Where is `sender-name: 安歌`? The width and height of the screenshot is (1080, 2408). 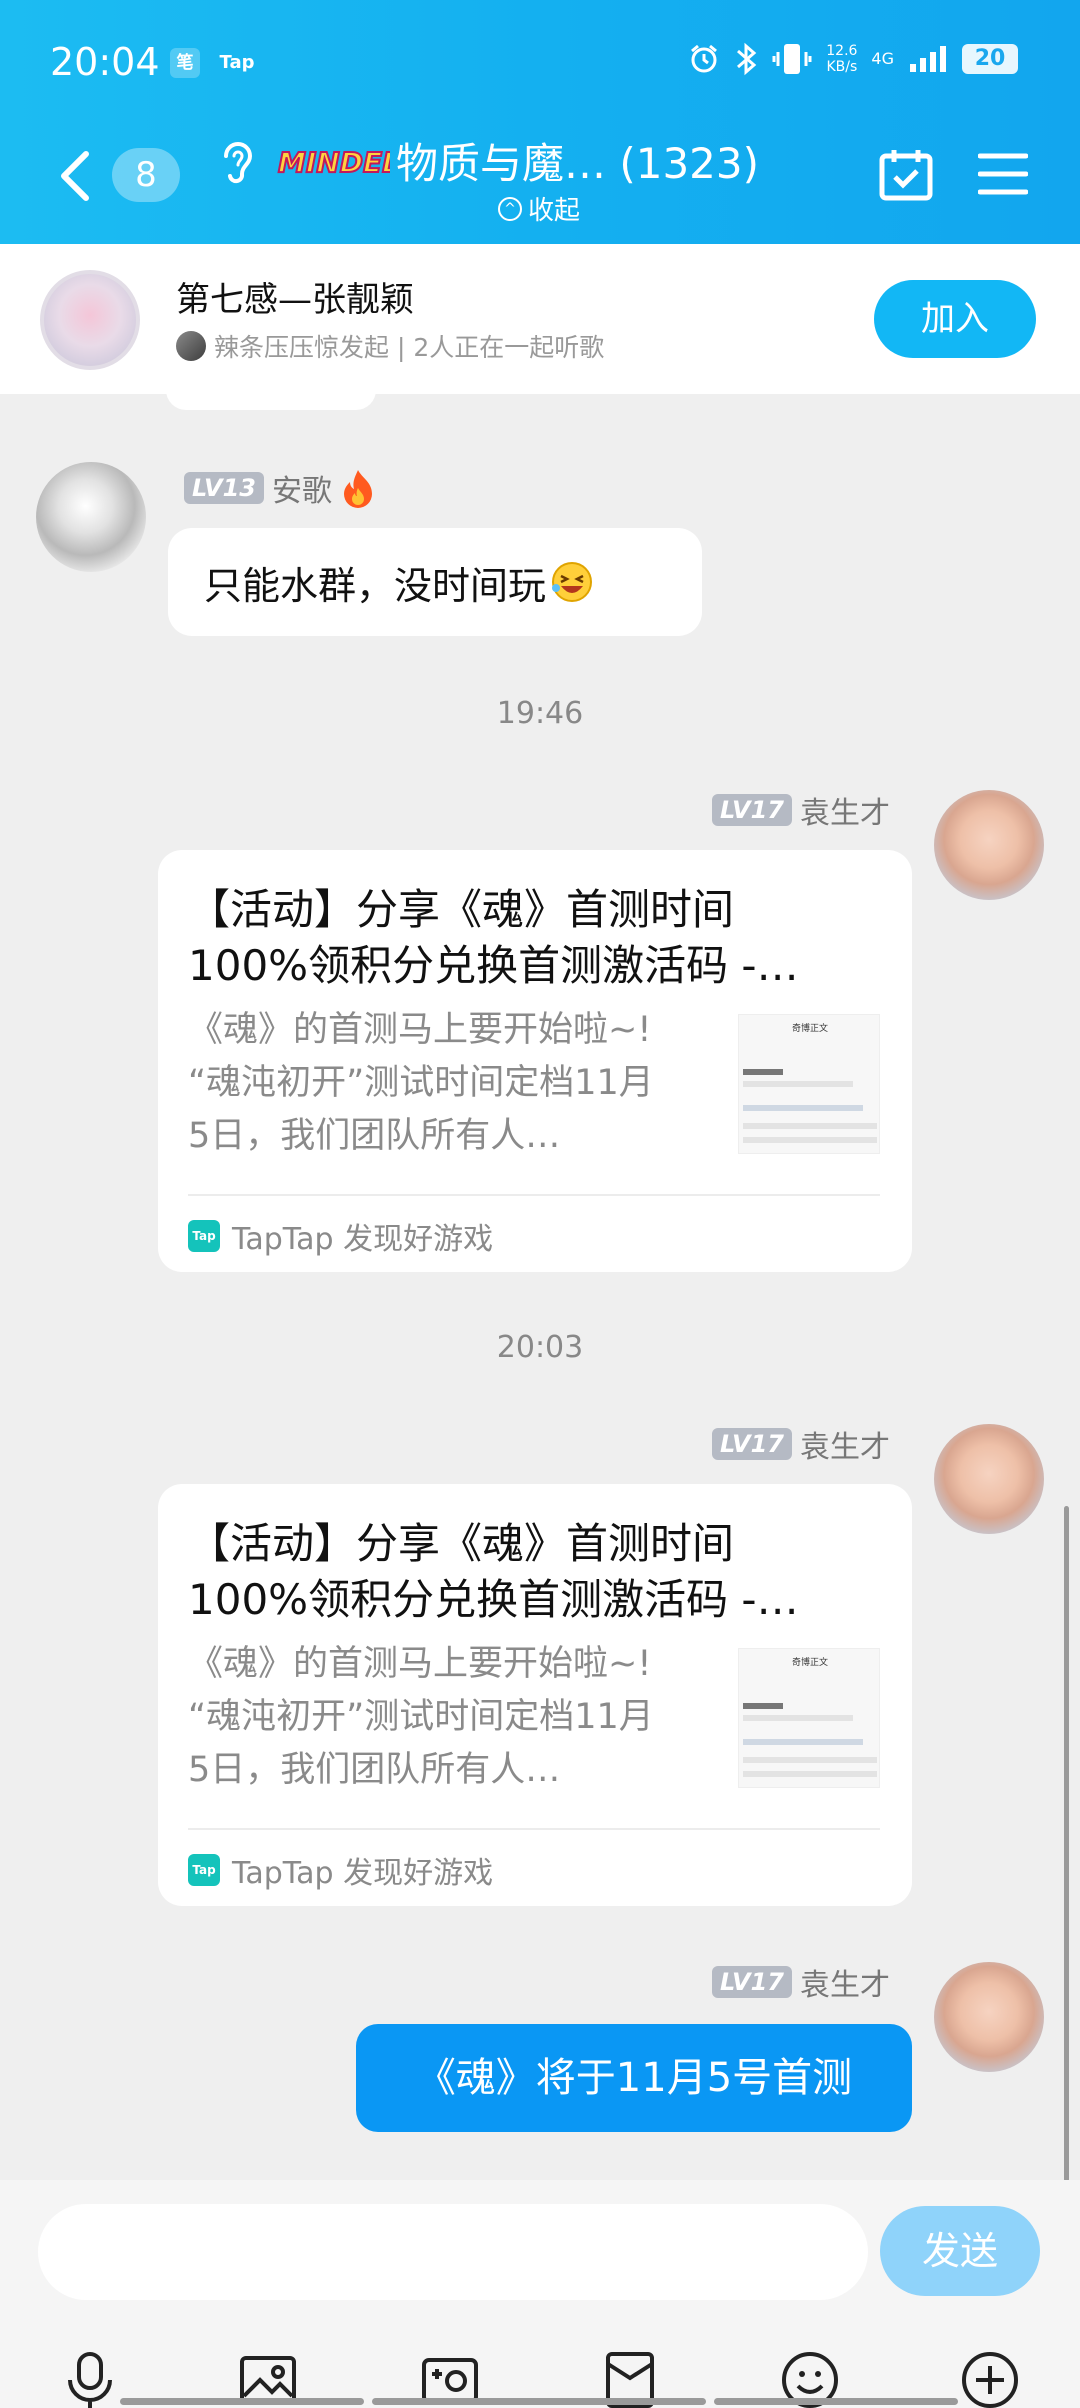 sender-name: 安歌 is located at coordinates (302, 488).